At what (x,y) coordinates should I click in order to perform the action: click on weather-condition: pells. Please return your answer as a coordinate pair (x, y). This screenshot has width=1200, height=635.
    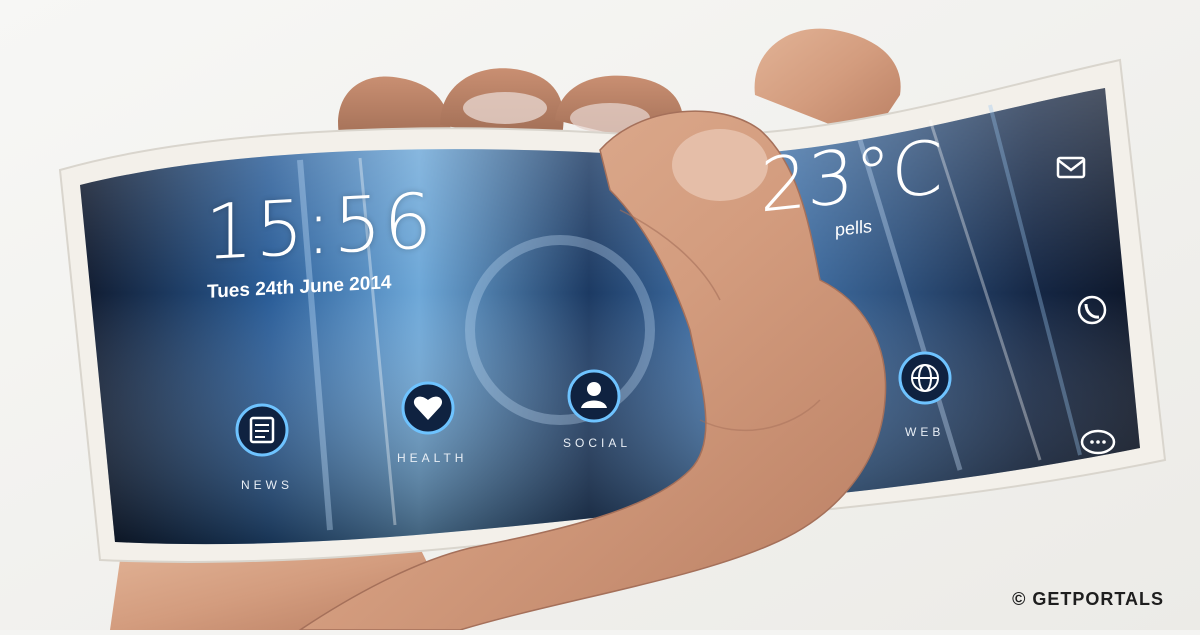
    Looking at the image, I should click on (854, 228).